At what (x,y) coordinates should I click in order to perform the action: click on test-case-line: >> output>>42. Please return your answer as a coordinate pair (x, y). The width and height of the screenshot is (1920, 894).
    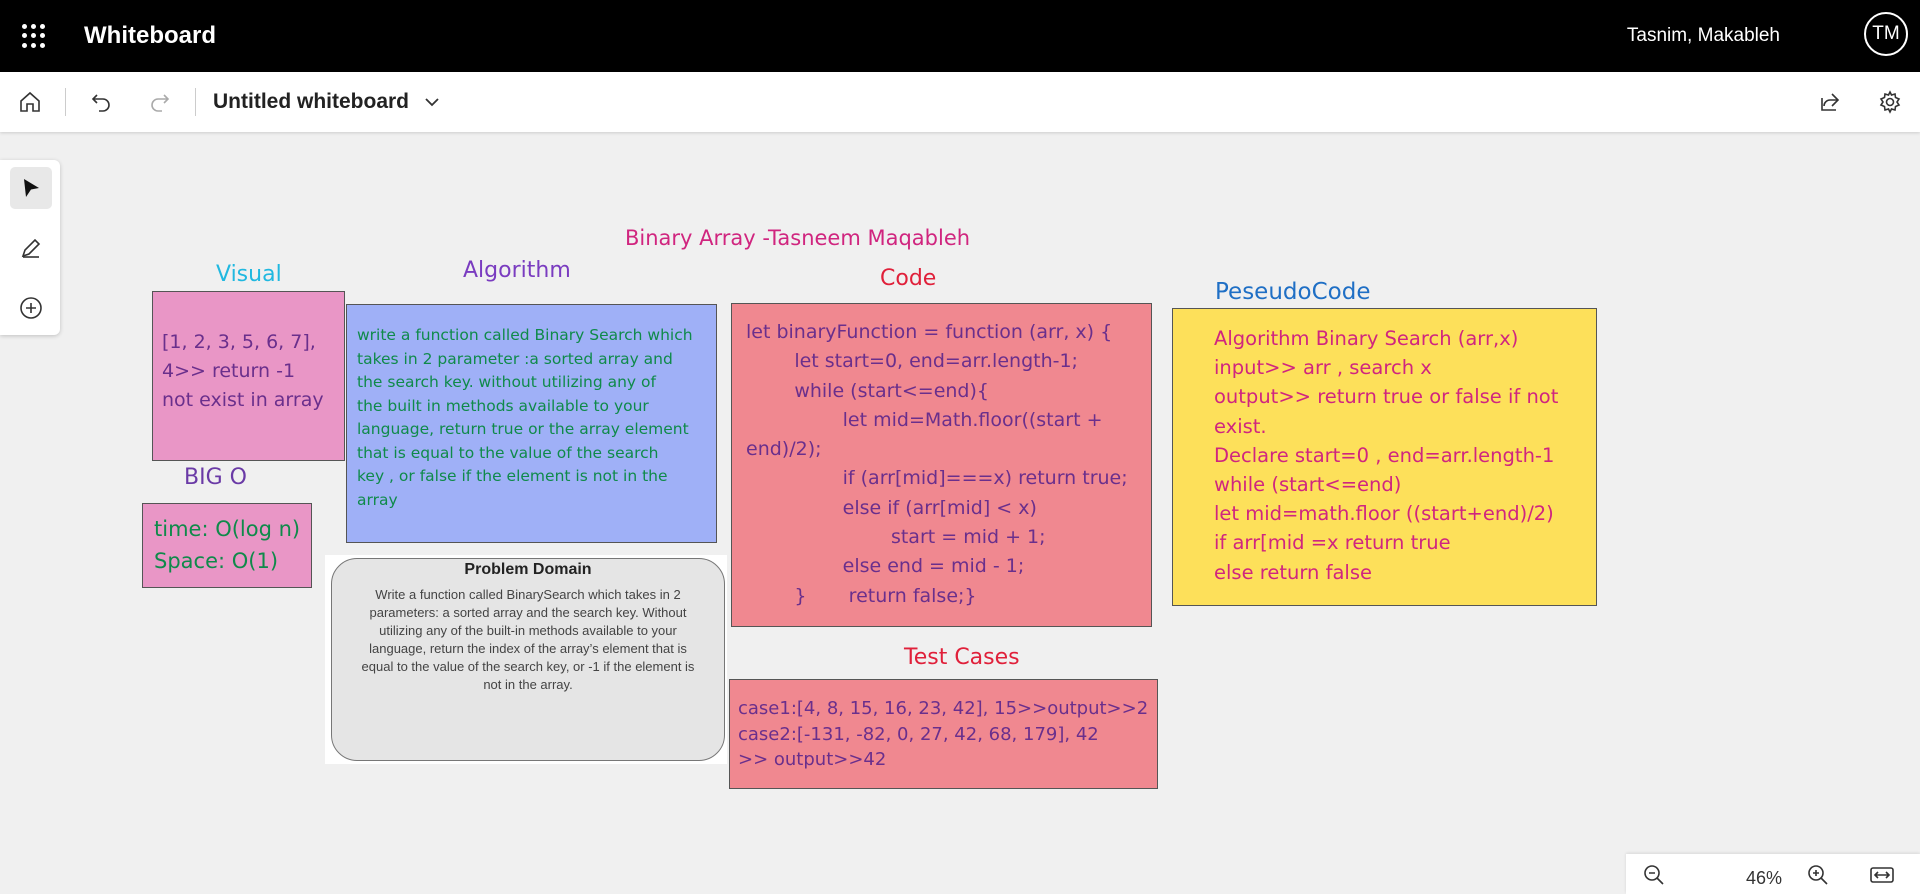
    Looking at the image, I should click on (812, 759).